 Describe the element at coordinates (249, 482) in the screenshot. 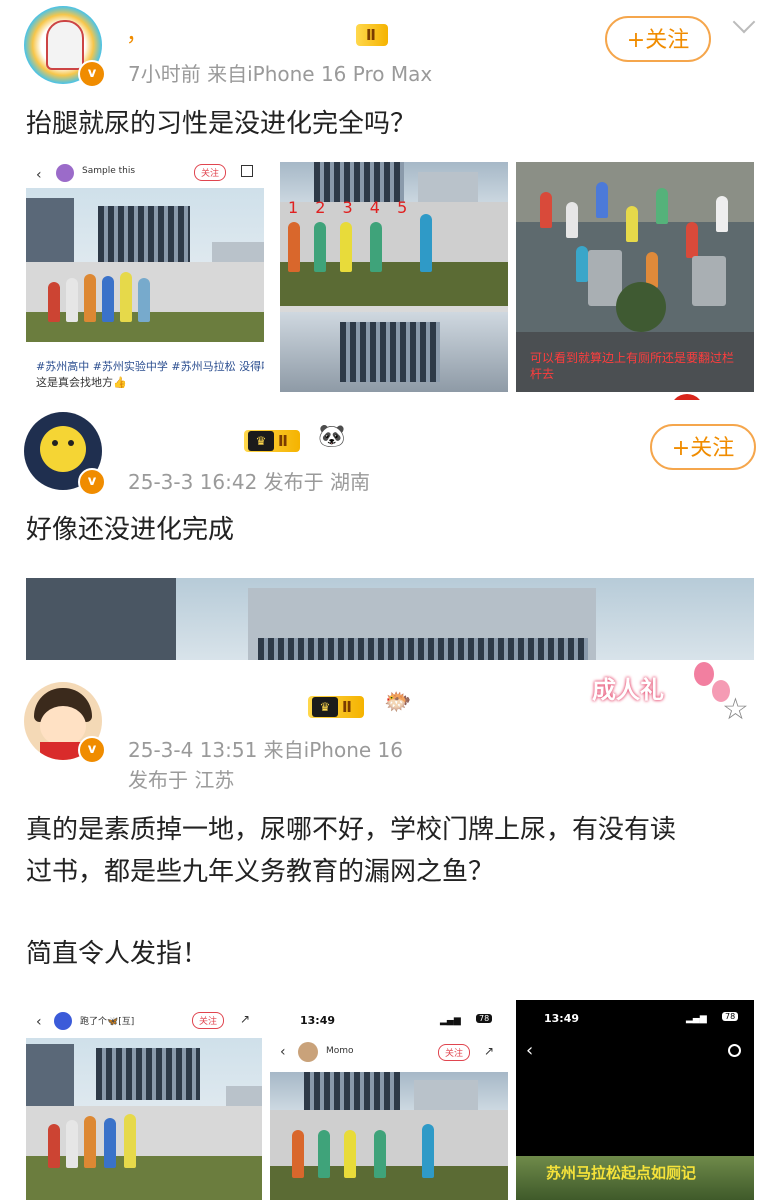

I see `post-meta: 25-3-3 16:42 发布于 湖南` at that location.